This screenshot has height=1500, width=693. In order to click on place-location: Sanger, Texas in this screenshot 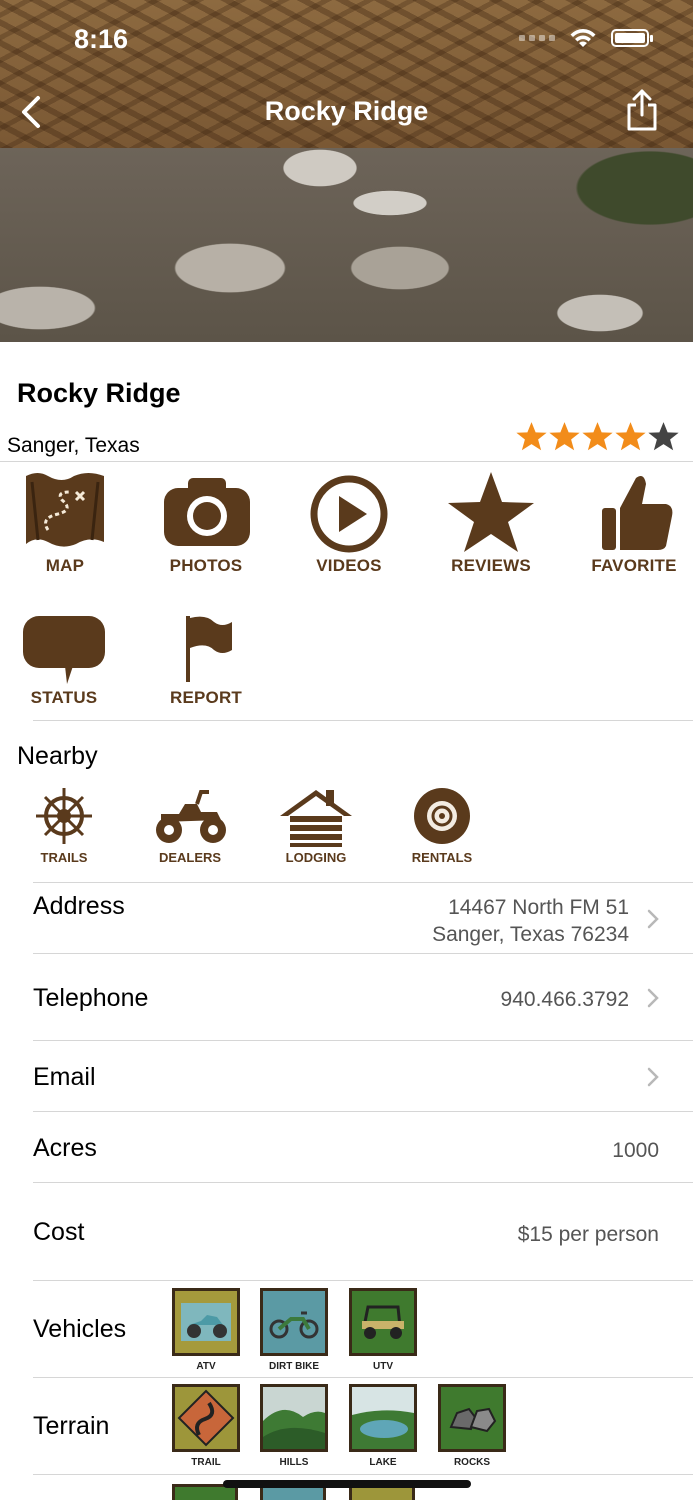, I will do `click(73, 445)`.